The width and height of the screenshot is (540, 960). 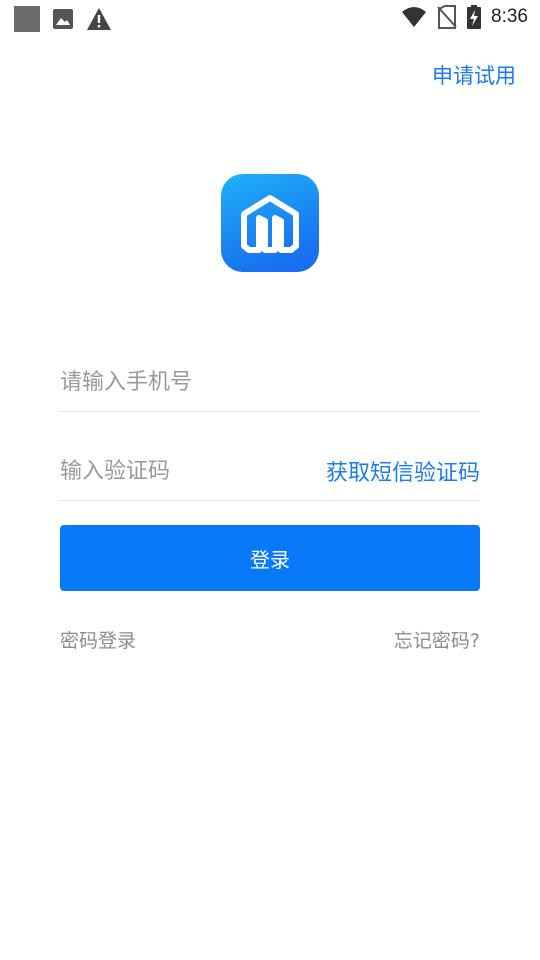 I want to click on code-field: 获取短信验证码, so click(x=270, y=473).